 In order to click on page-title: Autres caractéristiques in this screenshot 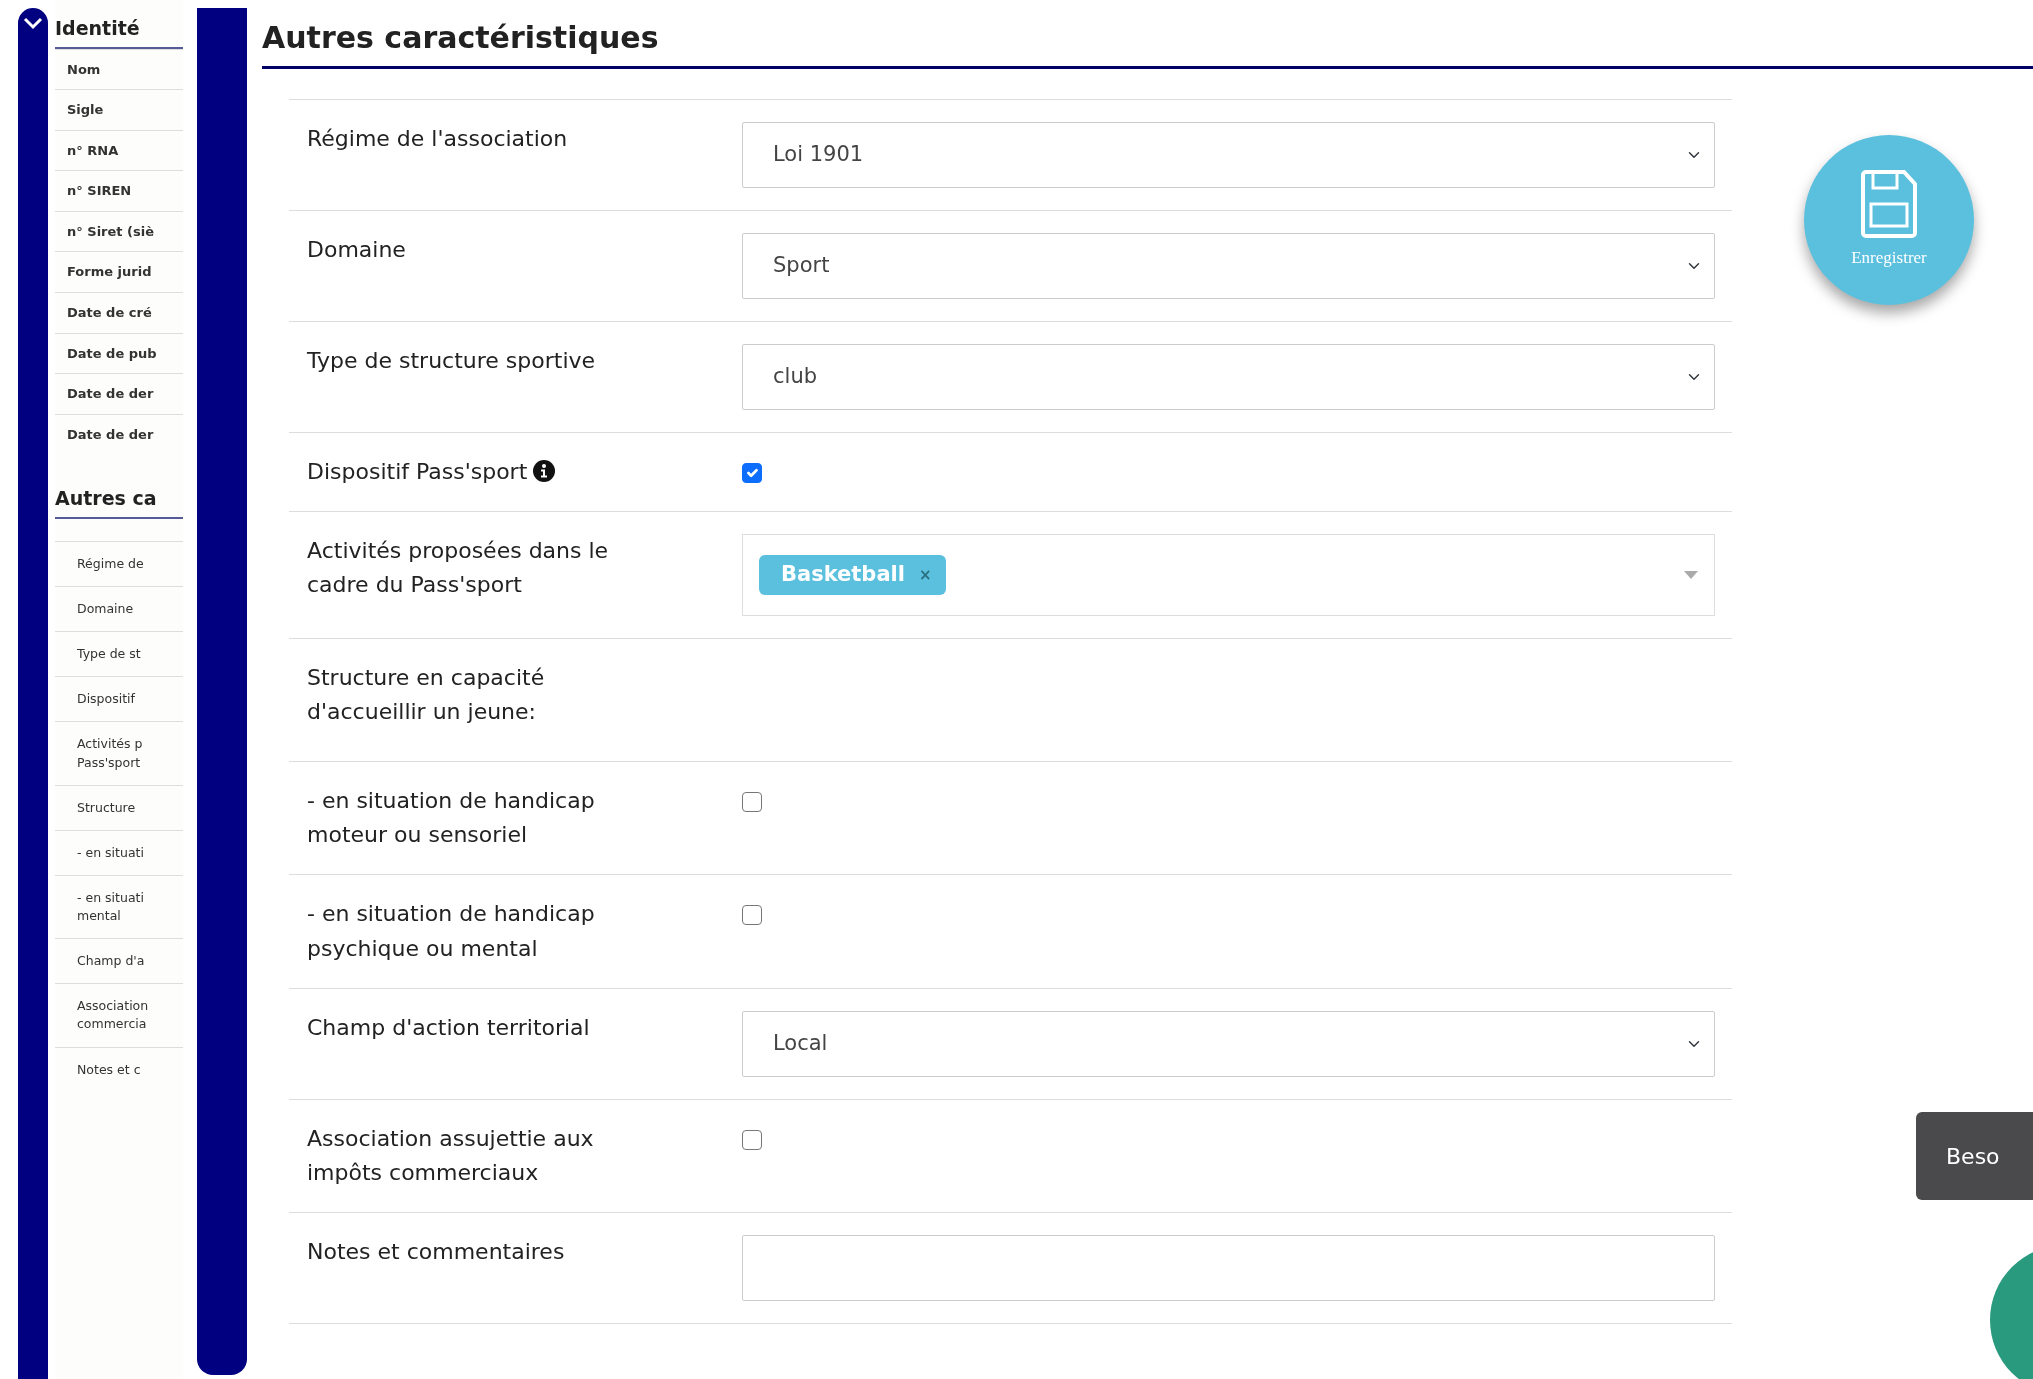, I will do `click(1147, 34)`.